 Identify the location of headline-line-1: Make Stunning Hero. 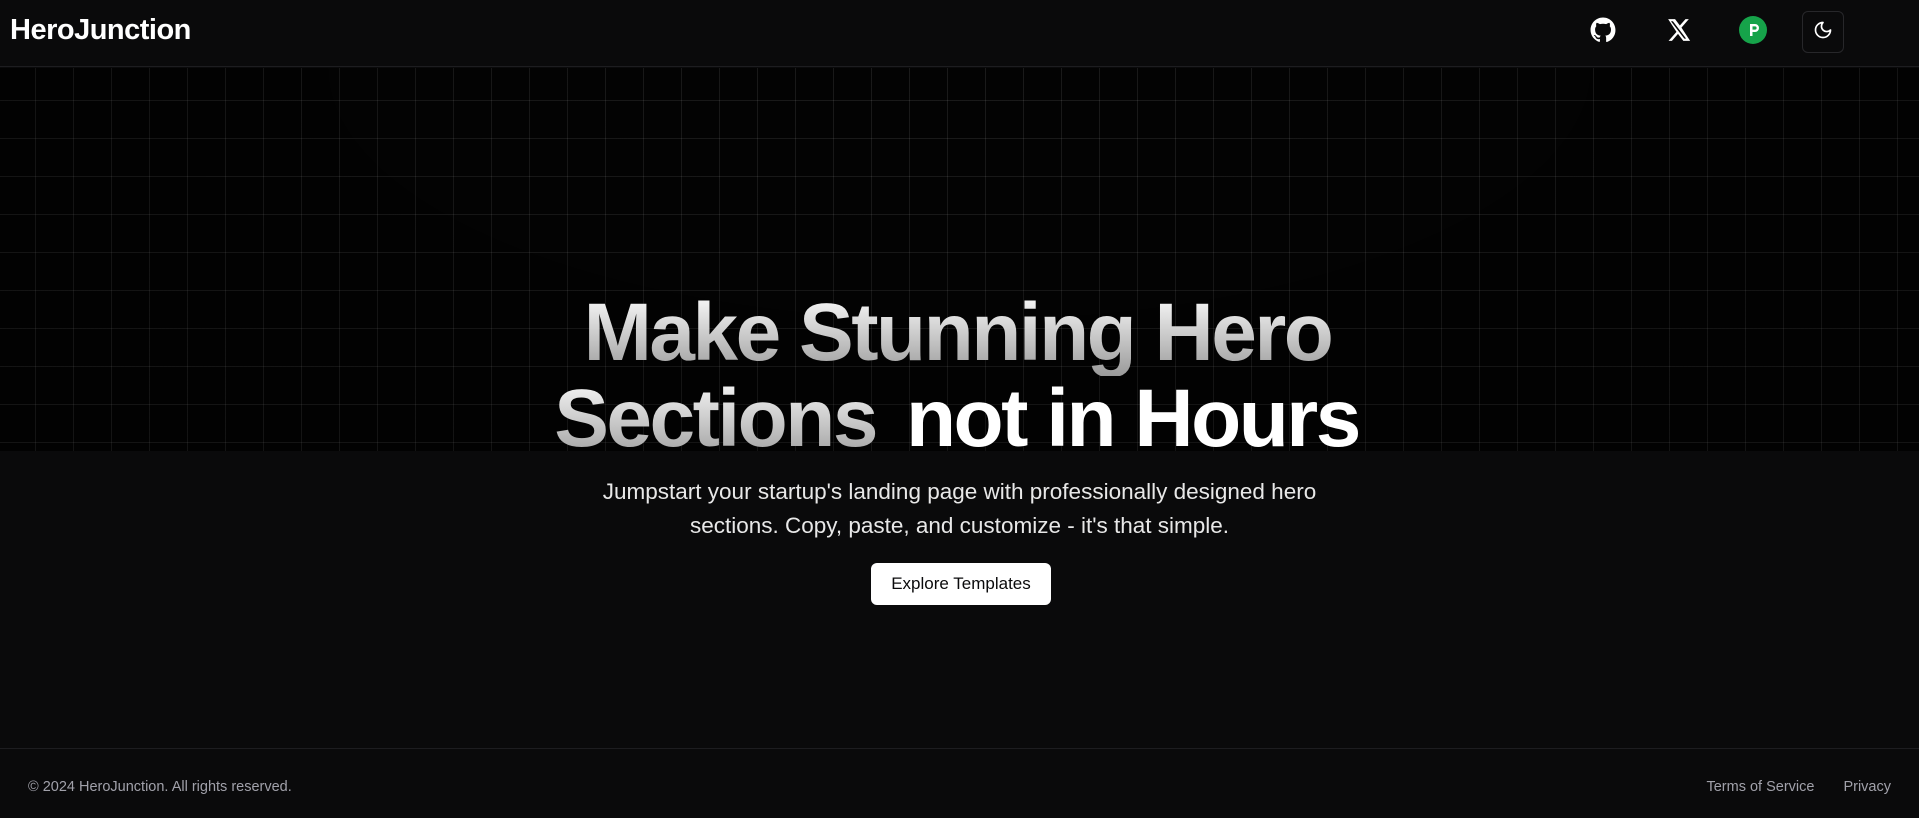
(959, 333).